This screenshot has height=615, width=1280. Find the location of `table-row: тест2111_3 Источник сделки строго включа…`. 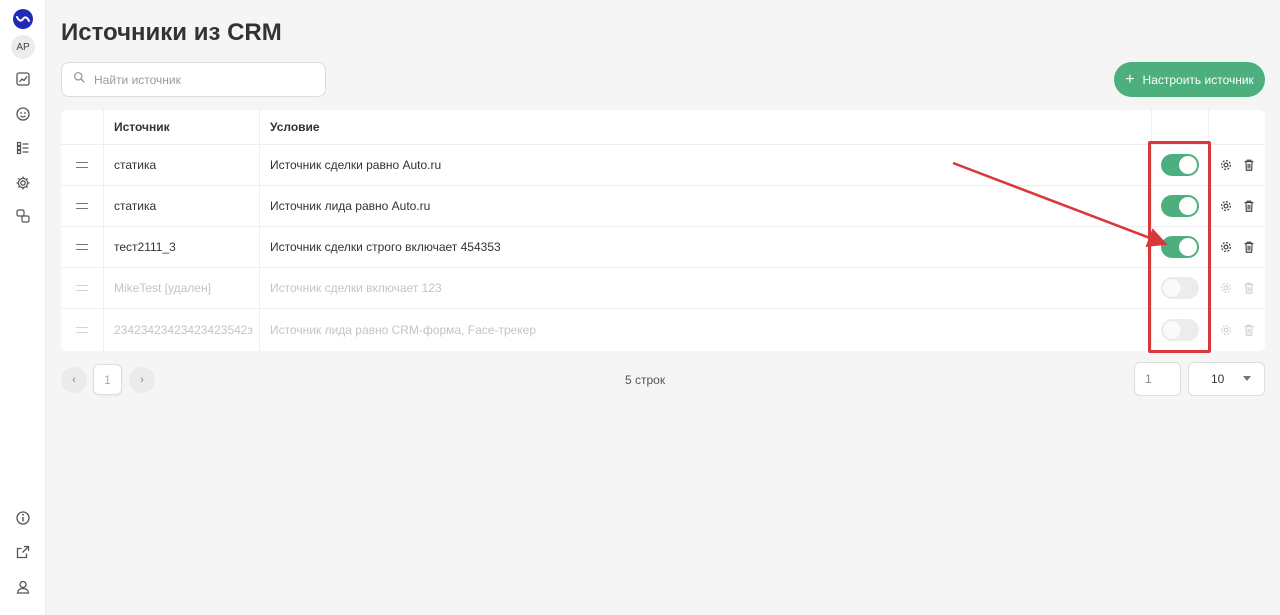

table-row: тест2111_3 Источник сделки строго включа… is located at coordinates (663, 247).